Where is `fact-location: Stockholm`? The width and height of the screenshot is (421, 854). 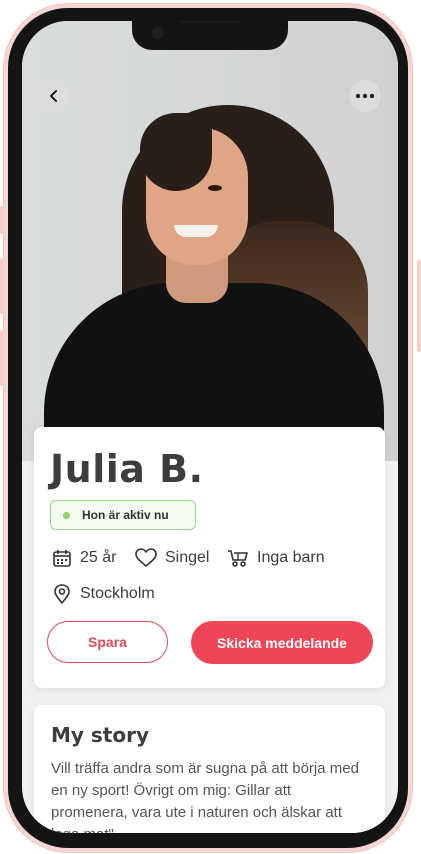
fact-location: Stockholm is located at coordinates (103, 594).